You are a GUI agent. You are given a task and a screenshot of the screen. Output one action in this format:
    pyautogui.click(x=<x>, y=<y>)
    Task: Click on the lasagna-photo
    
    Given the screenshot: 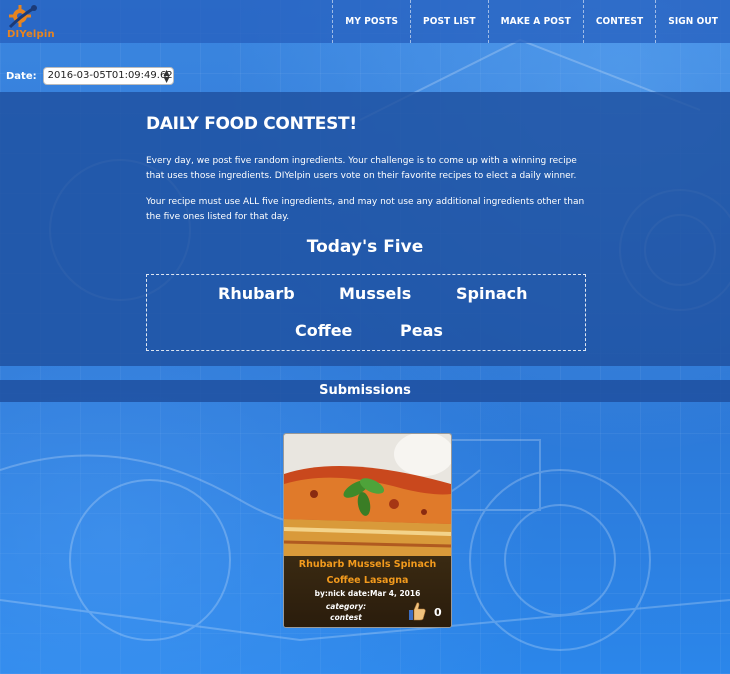 What is the action you would take?
    pyautogui.click(x=367, y=495)
    